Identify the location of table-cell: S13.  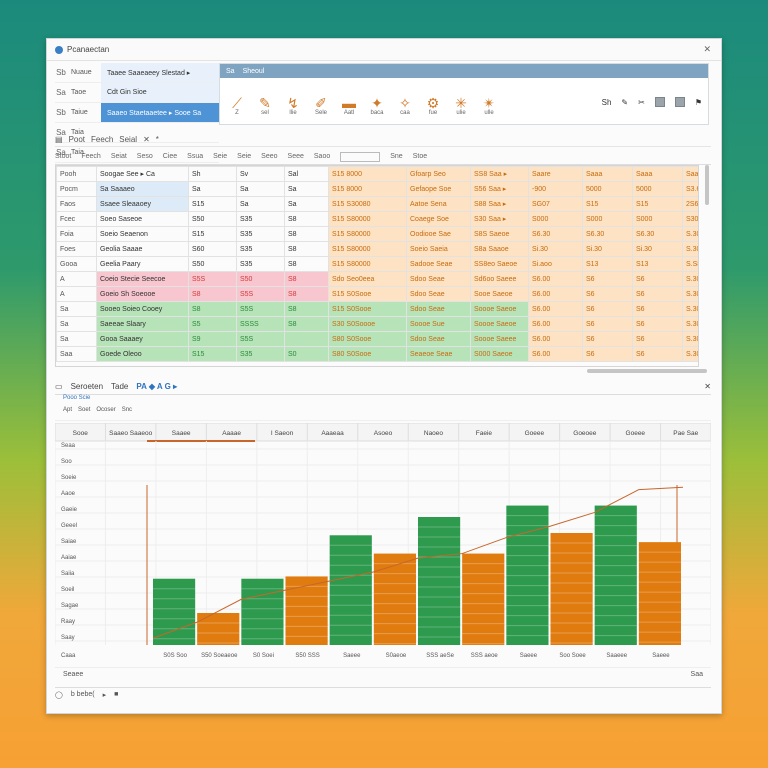
(607, 264).